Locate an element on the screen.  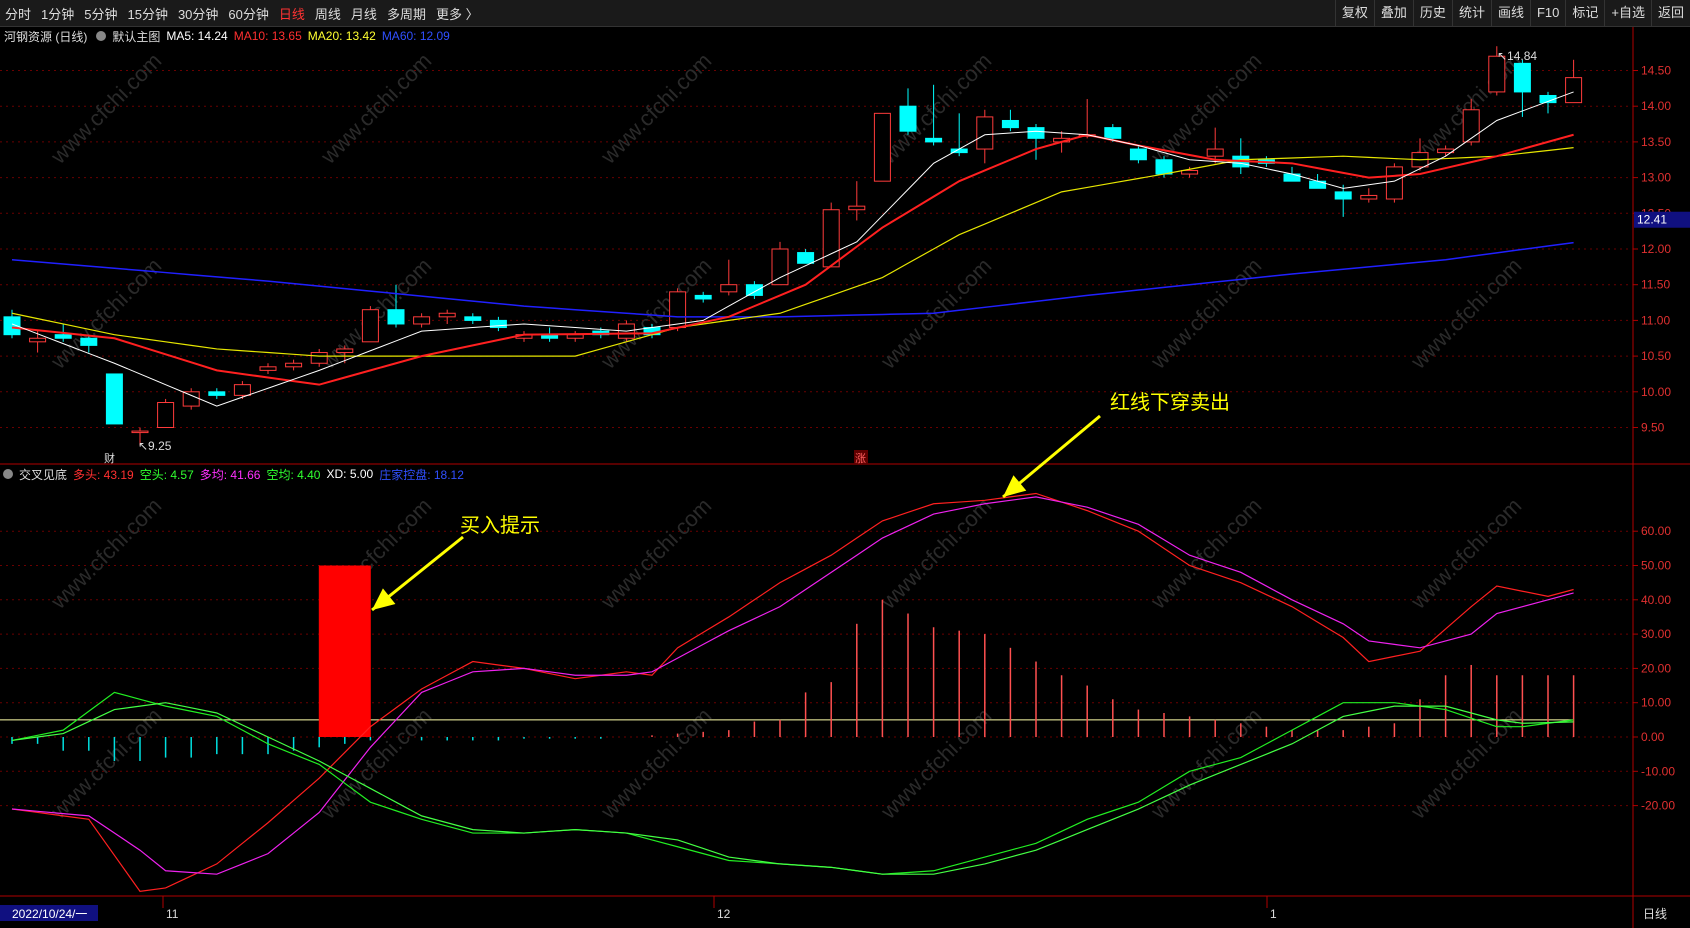
high-annotation: ↖14.84 is located at coordinates (1517, 56).